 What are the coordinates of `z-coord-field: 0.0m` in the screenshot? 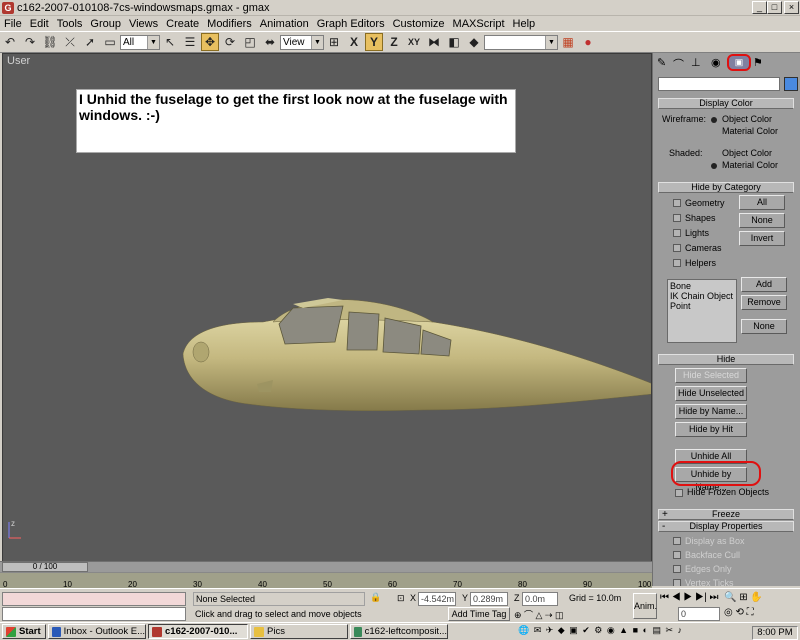 It's located at (540, 599).